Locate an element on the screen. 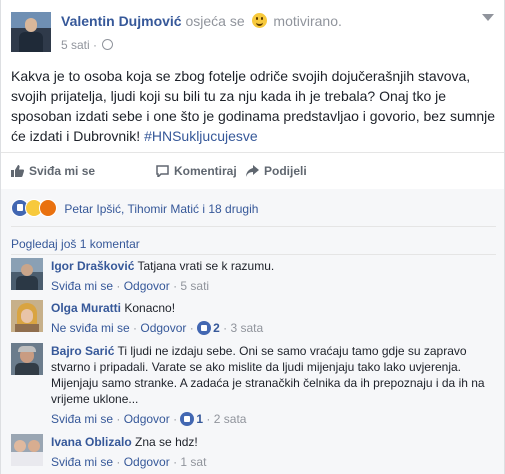 This screenshot has height=474, width=505. author-line: Valentin Dujmović osjeća se motivirano. is located at coordinates (201, 21).